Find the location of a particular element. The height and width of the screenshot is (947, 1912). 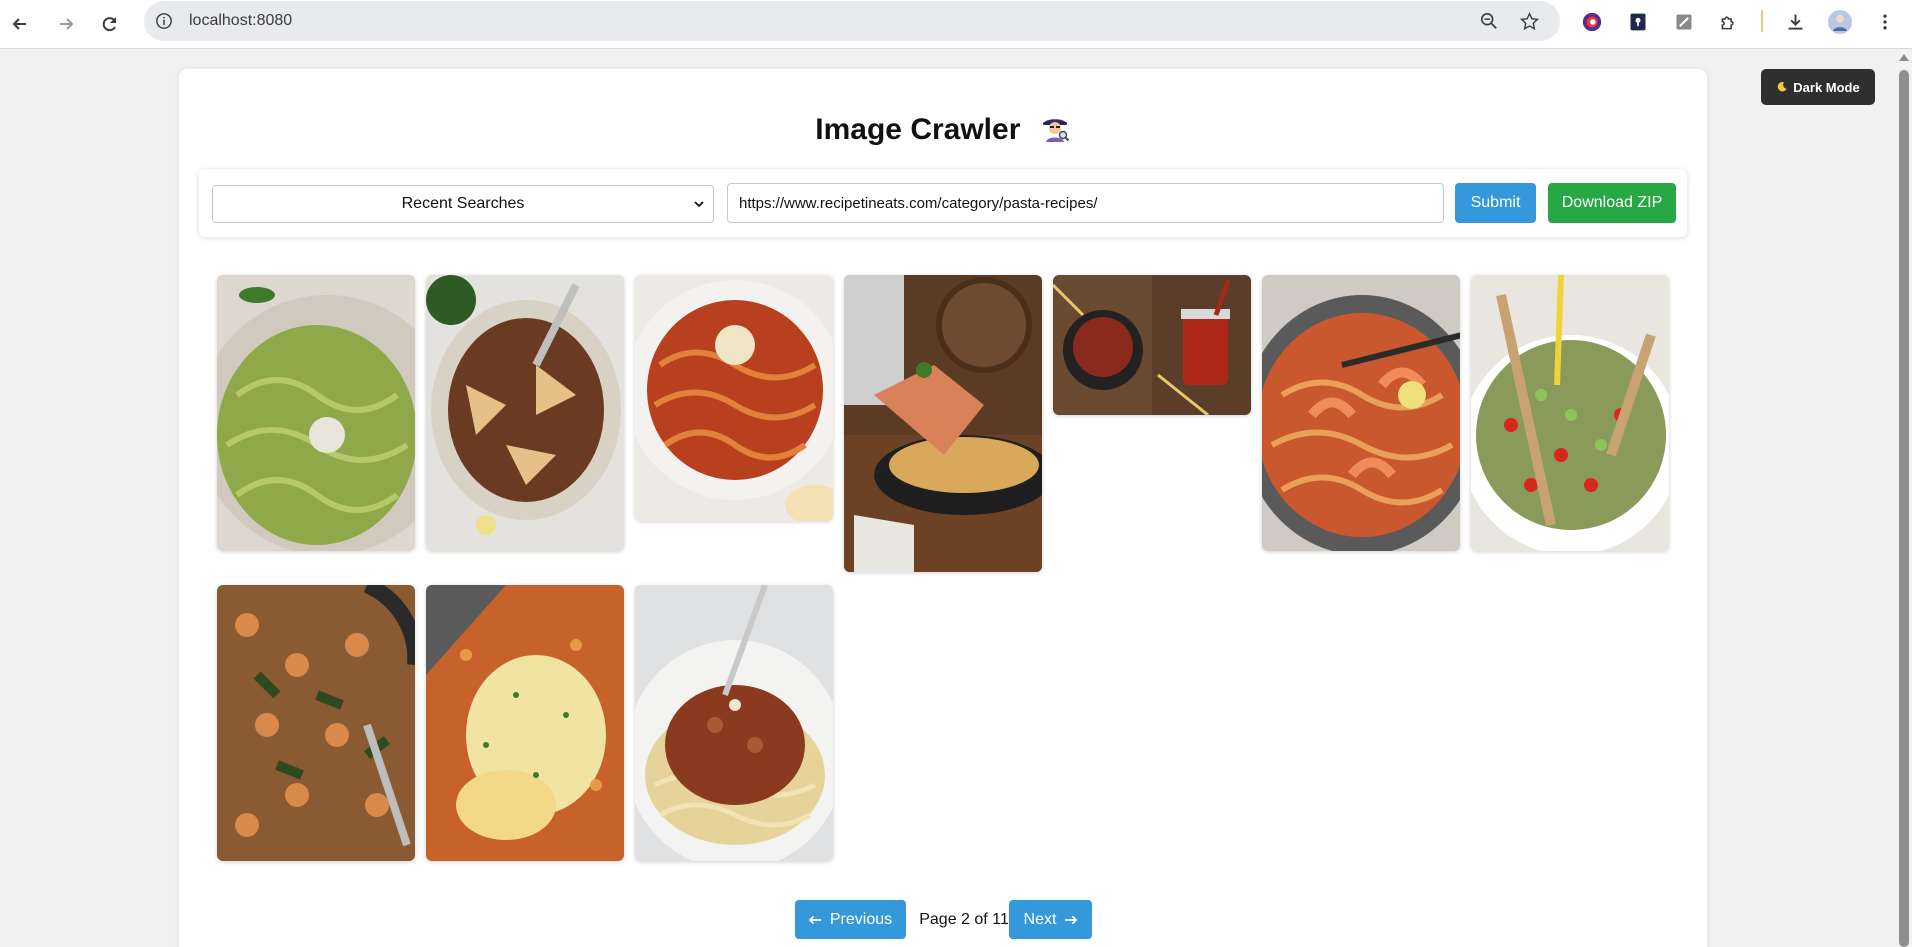

zoom-icon is located at coordinates (1489, 21).